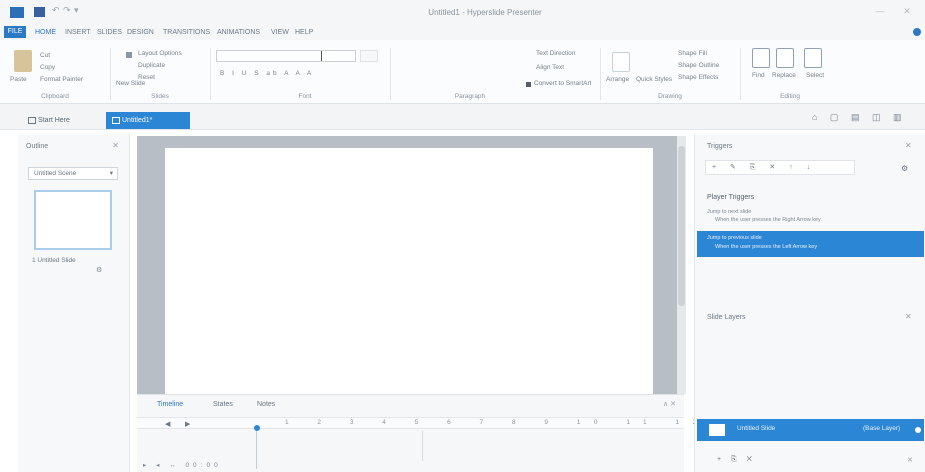 This screenshot has width=925, height=472. I want to click on view-mode-icons: ⌂ ▢ ▤ ◫ ▥, so click(859, 117).